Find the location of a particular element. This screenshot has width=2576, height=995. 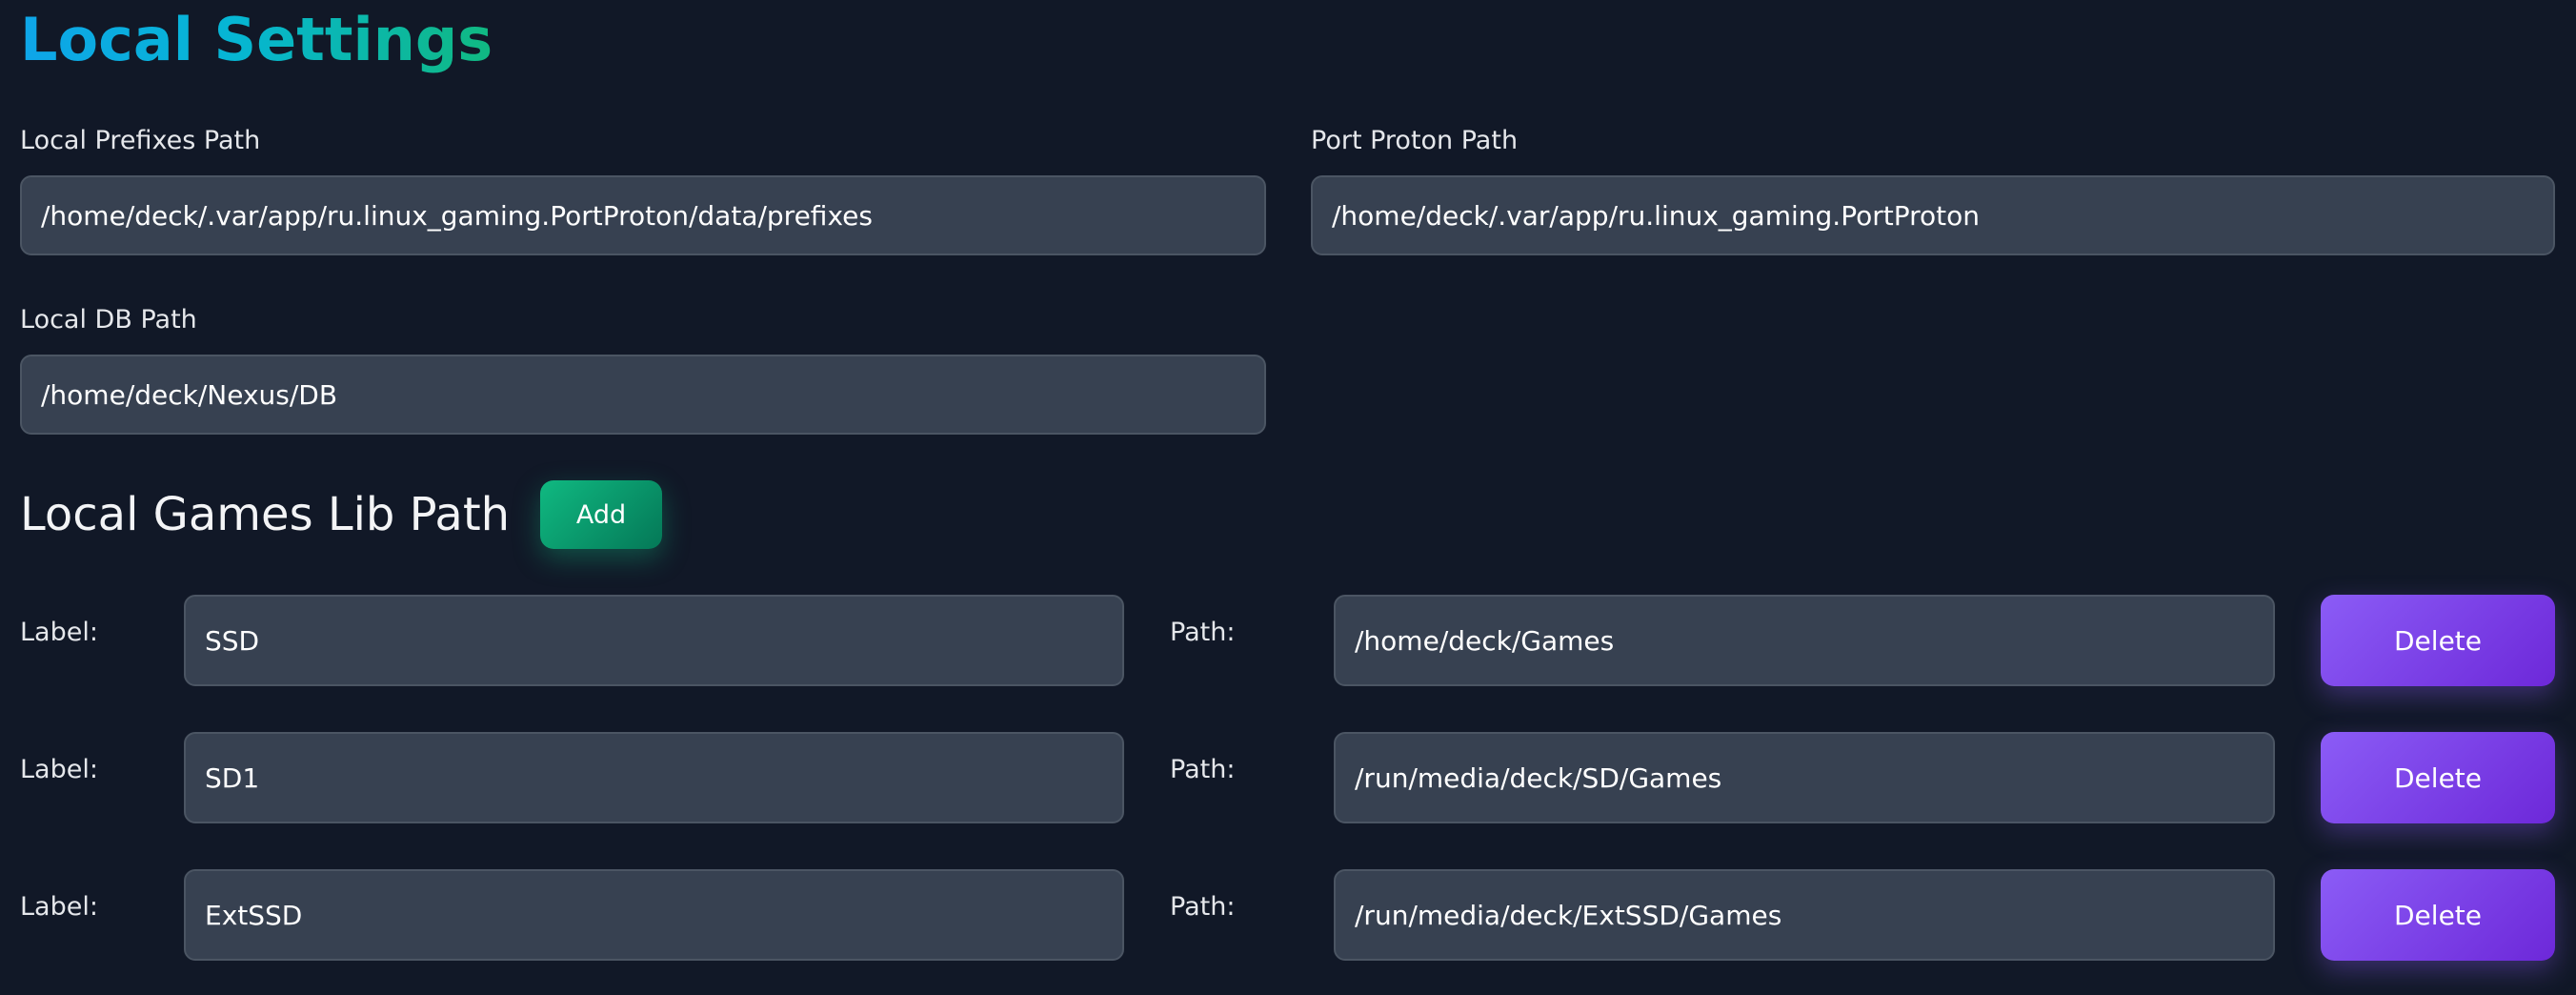

page-title: Local Settings is located at coordinates (256, 39).